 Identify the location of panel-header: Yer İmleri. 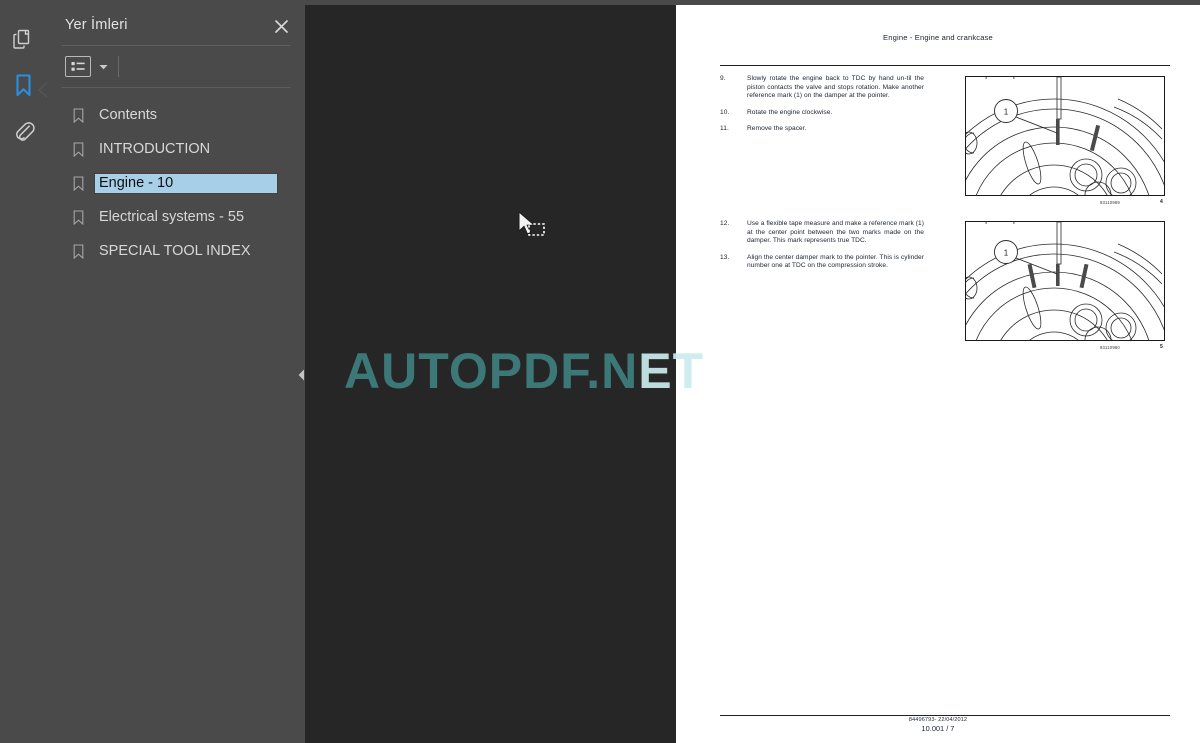
(176, 25).